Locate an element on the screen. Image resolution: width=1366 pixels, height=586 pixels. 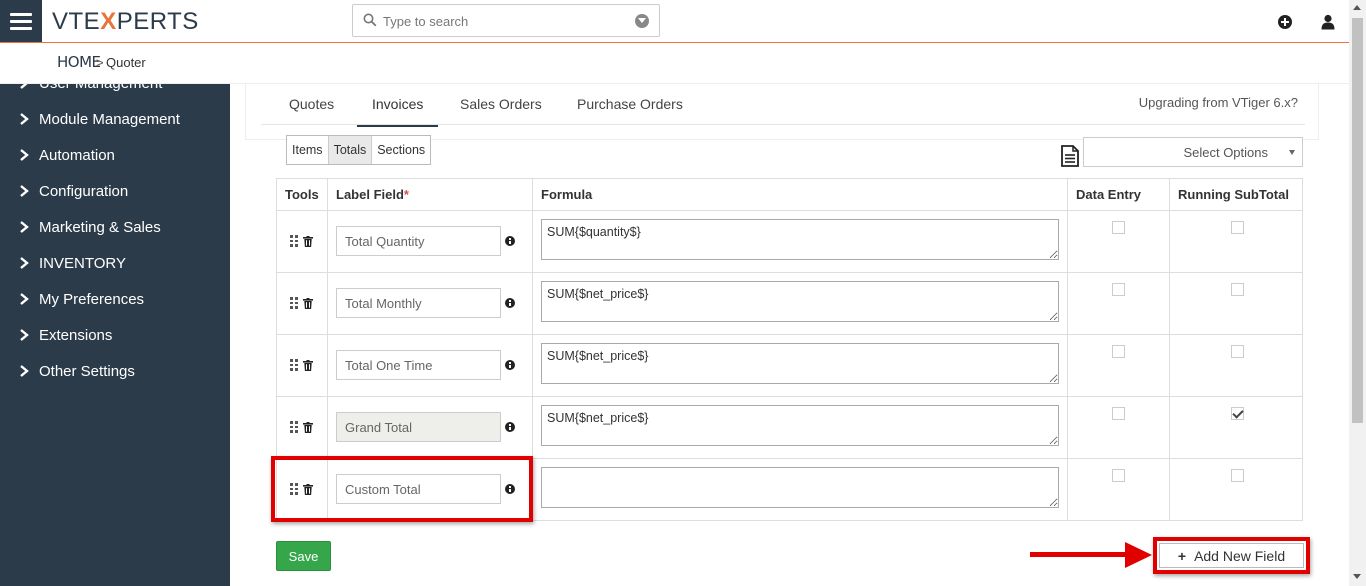
sidebar-item-marketing-sales: Marketing & Sales is located at coordinates (115, 228).